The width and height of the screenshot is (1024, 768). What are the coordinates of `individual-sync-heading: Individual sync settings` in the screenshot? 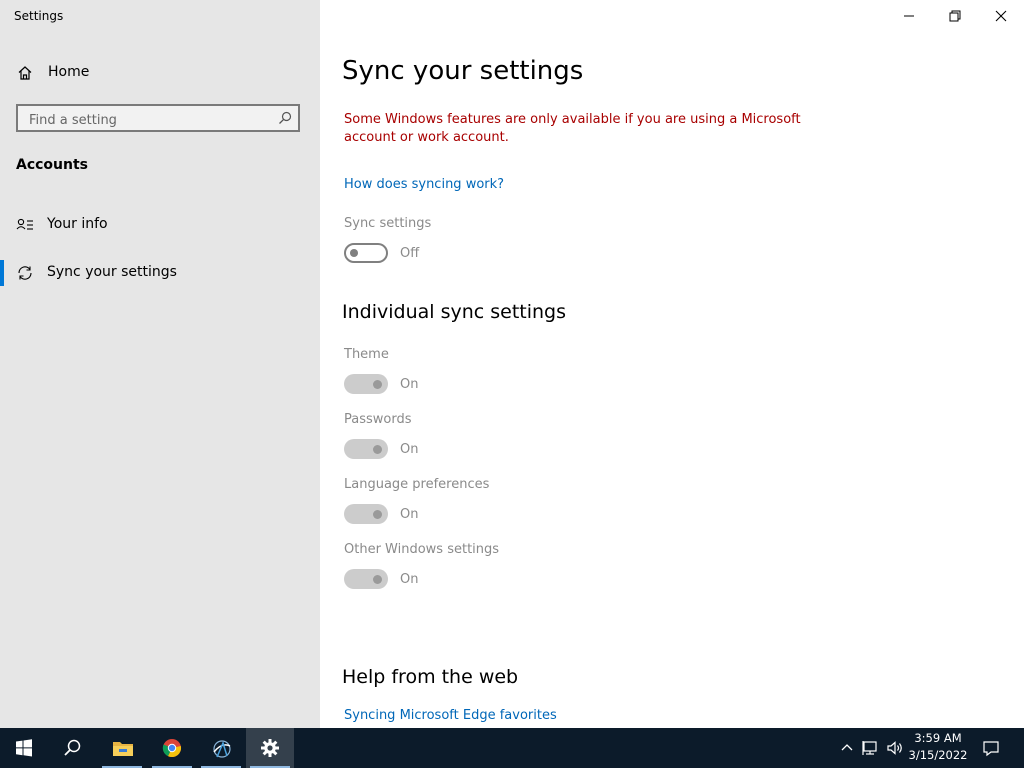 It's located at (454, 312).